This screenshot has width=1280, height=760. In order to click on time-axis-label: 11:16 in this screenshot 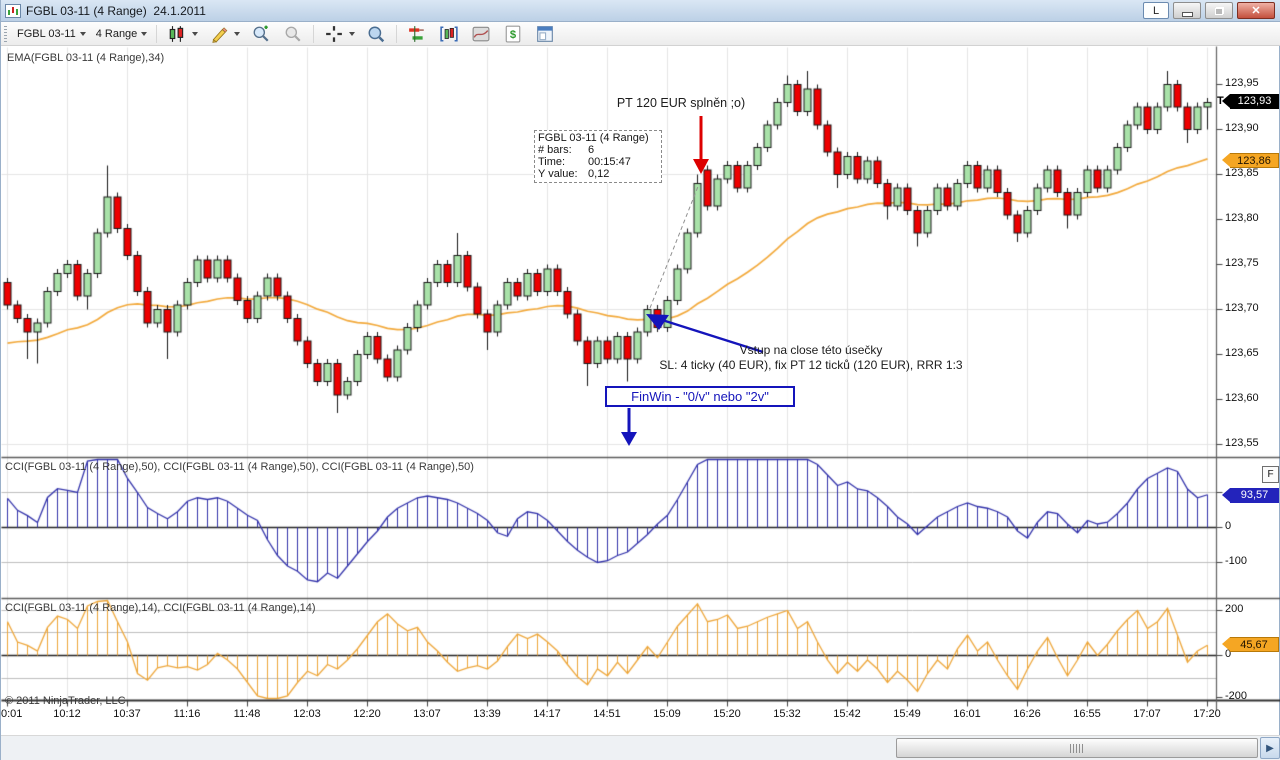, I will do `click(187, 714)`.